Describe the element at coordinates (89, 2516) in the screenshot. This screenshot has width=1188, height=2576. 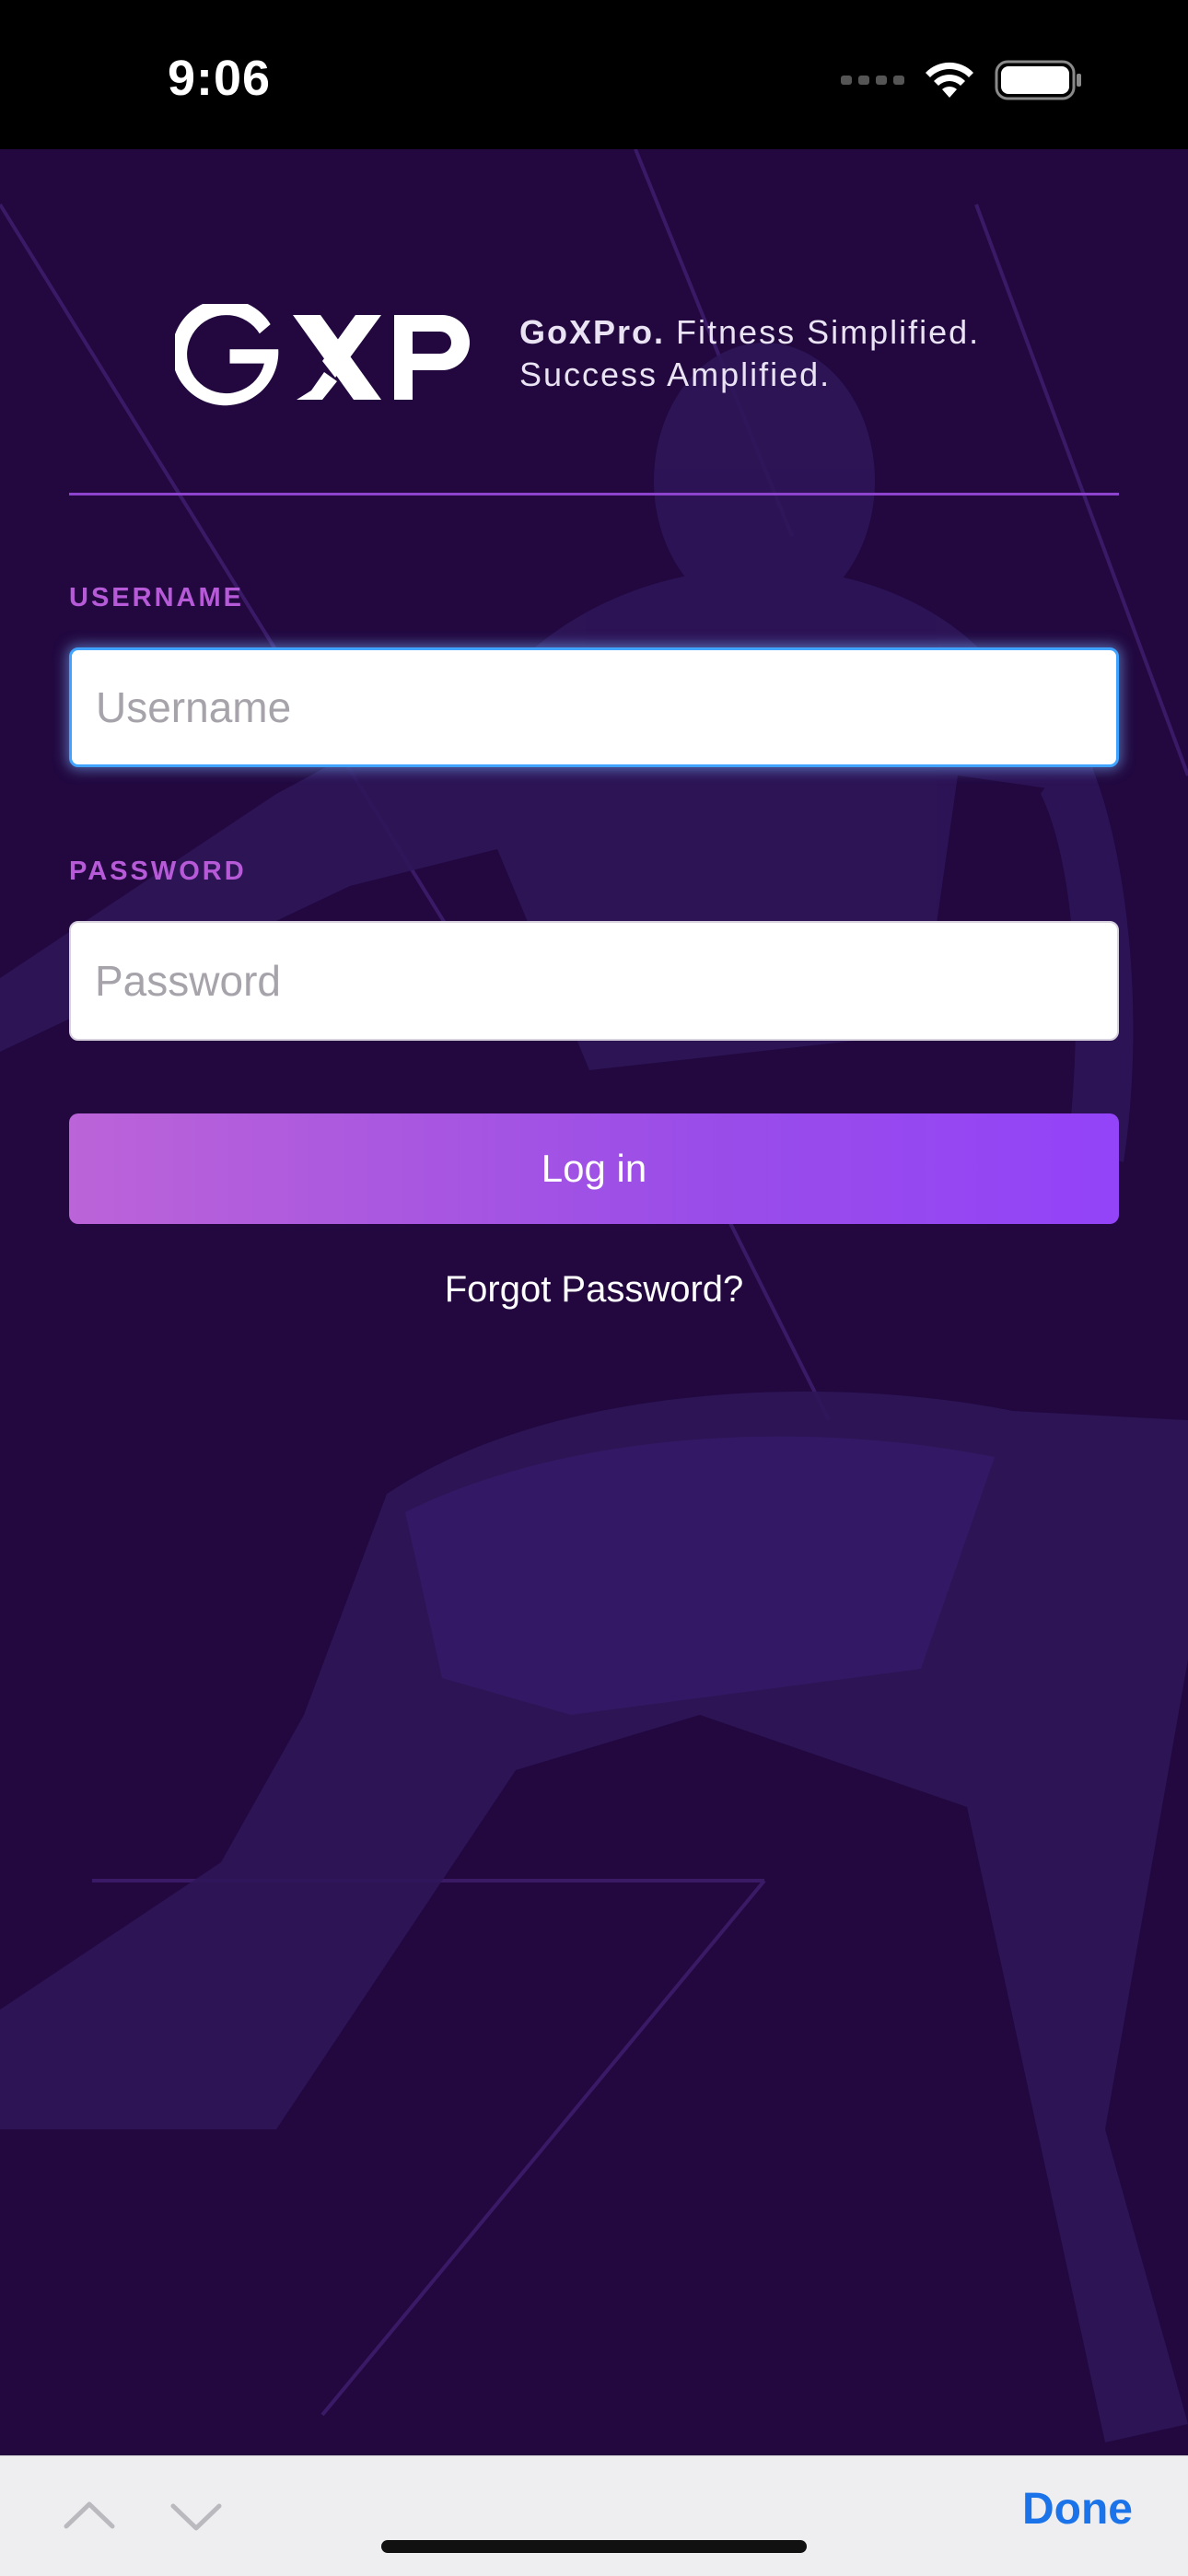
I see `chevron-up-icon` at that location.